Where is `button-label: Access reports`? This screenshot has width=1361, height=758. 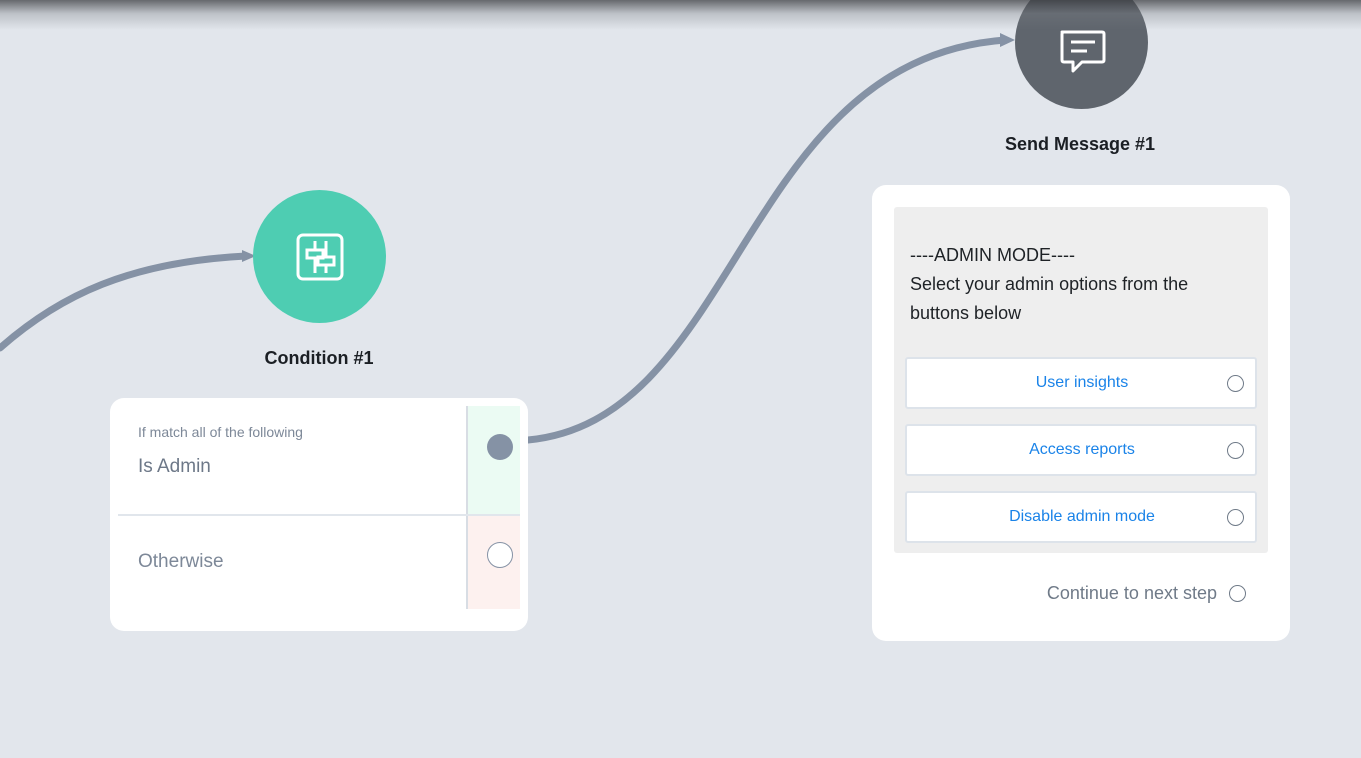 button-label: Access reports is located at coordinates (1082, 449).